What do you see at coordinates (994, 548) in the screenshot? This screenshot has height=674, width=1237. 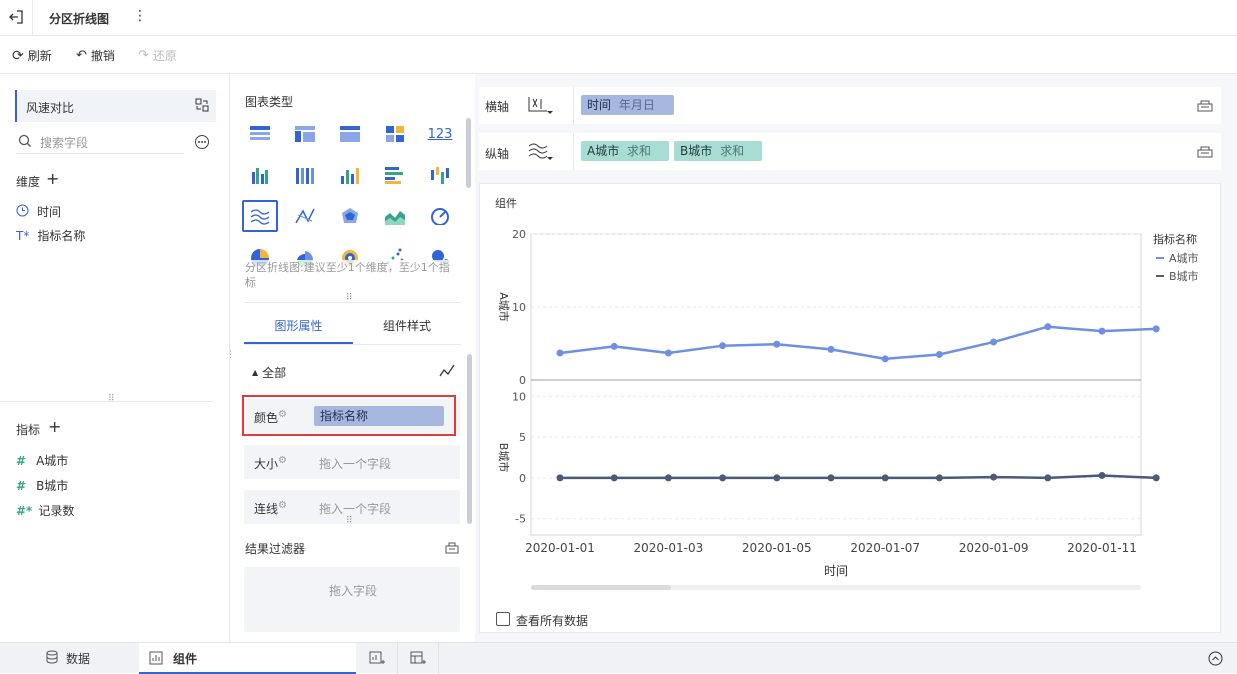 I see `x-tick-label: 2020-01-09` at bounding box center [994, 548].